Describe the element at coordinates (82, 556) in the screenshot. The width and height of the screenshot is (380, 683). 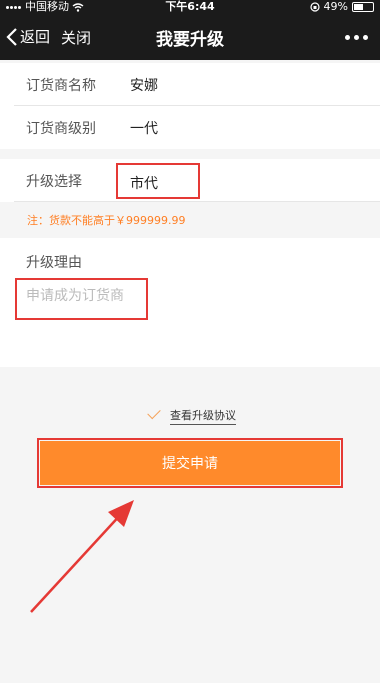
I see `annotation-arrow-icon` at that location.